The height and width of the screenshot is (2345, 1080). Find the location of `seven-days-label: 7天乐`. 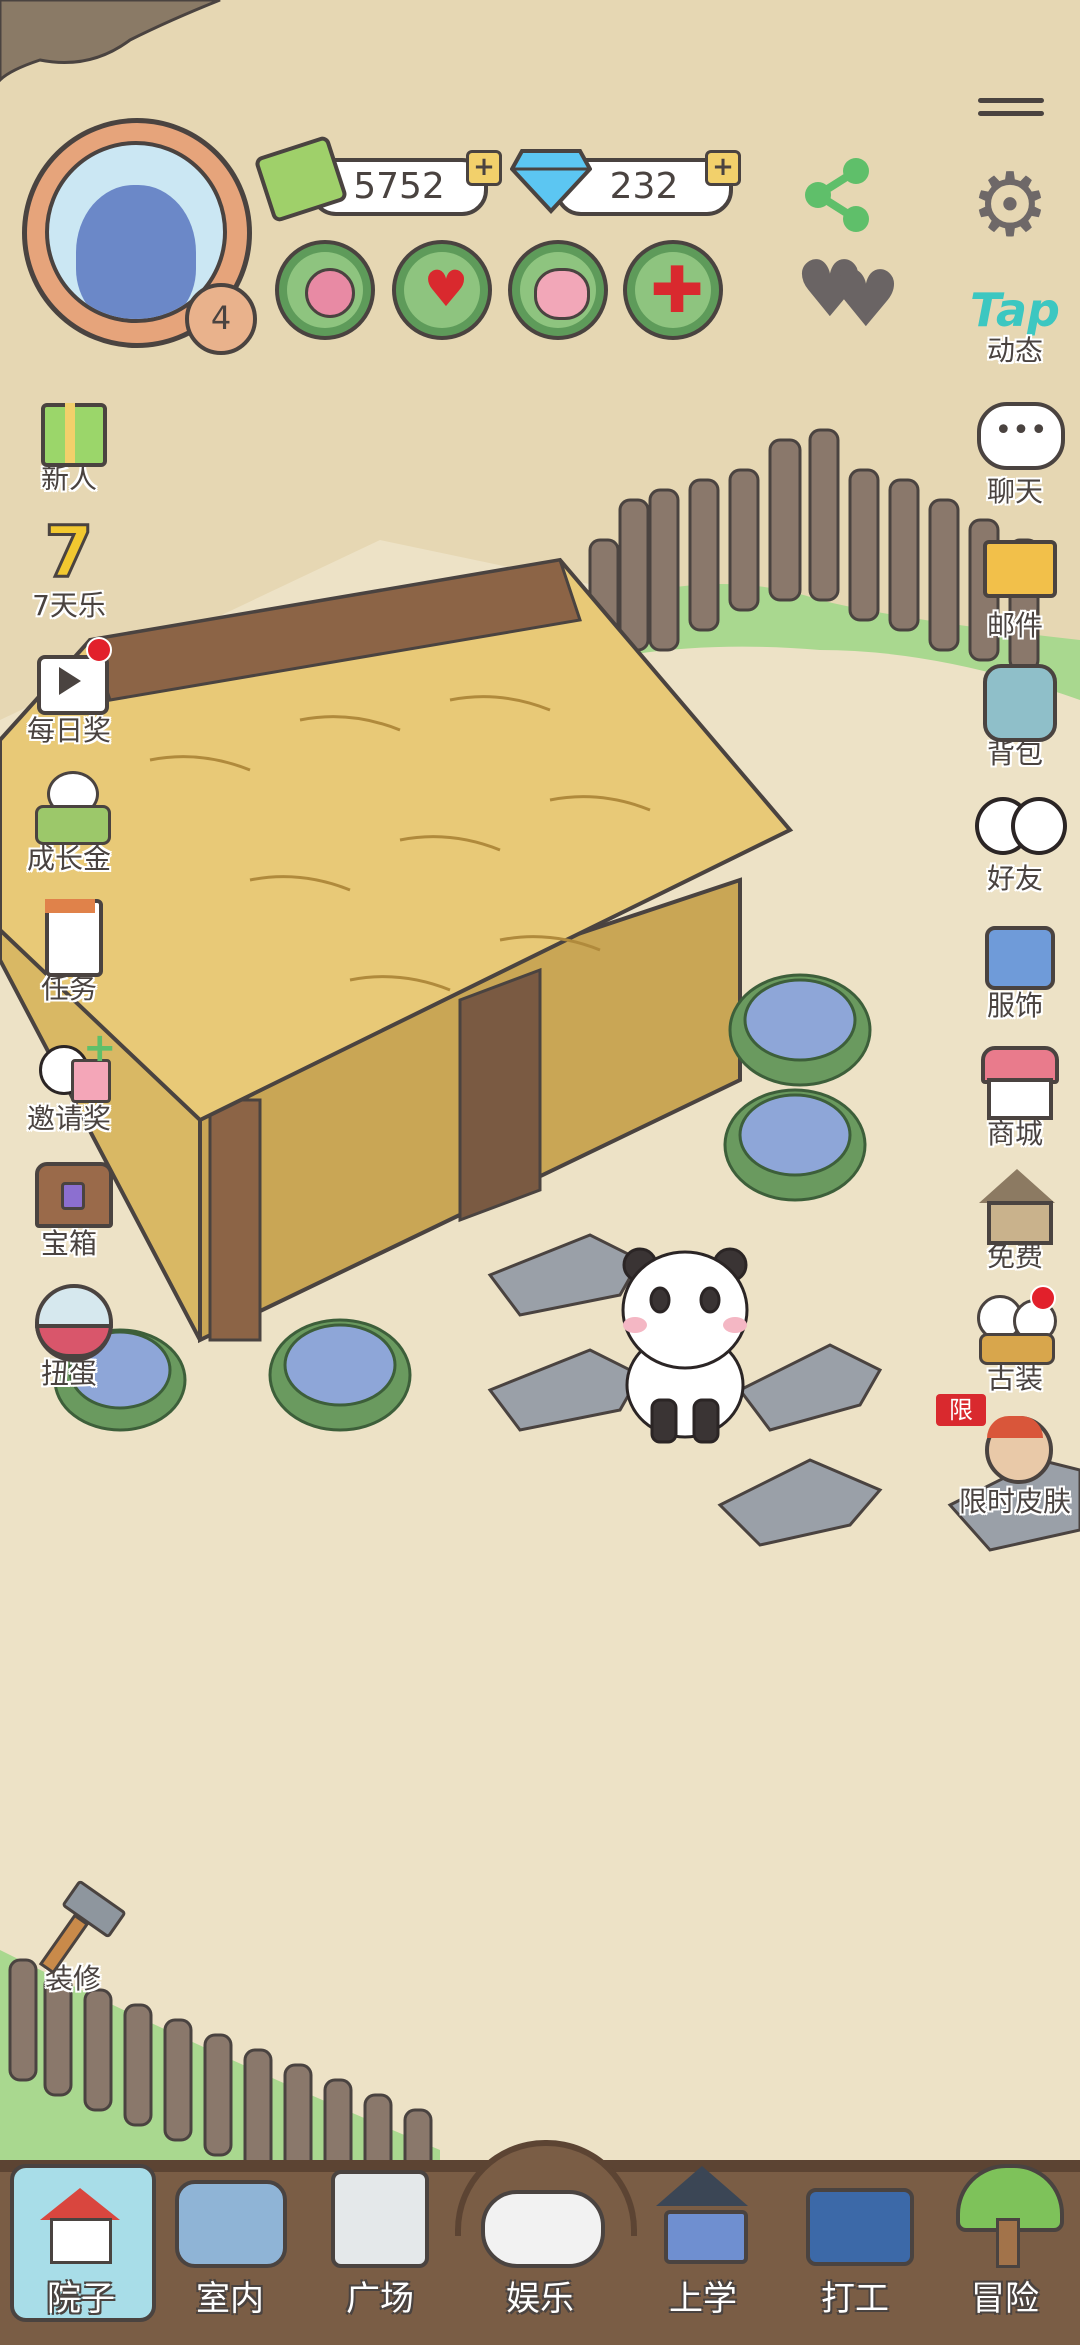

seven-days-label: 7天乐 is located at coordinates (69, 605).